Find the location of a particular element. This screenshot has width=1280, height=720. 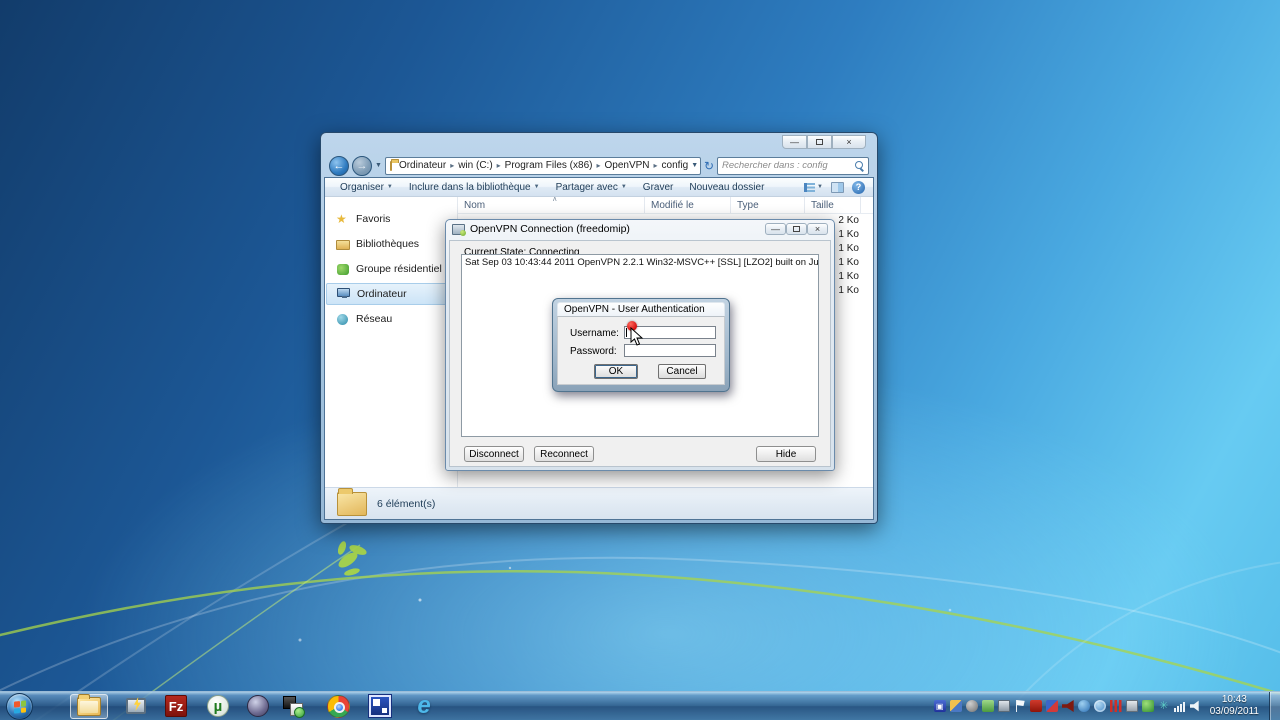

tray-action-center-flag-icon is located at coordinates (1020, 706).